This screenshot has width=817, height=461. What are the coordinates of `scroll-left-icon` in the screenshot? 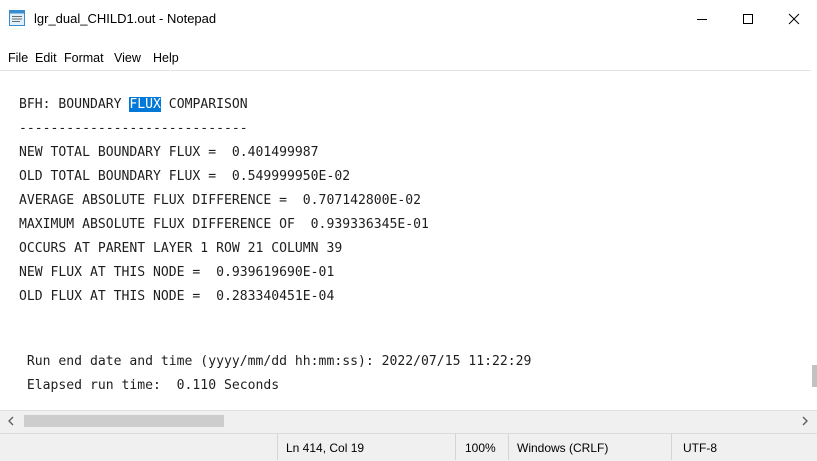 It's located at (11, 421).